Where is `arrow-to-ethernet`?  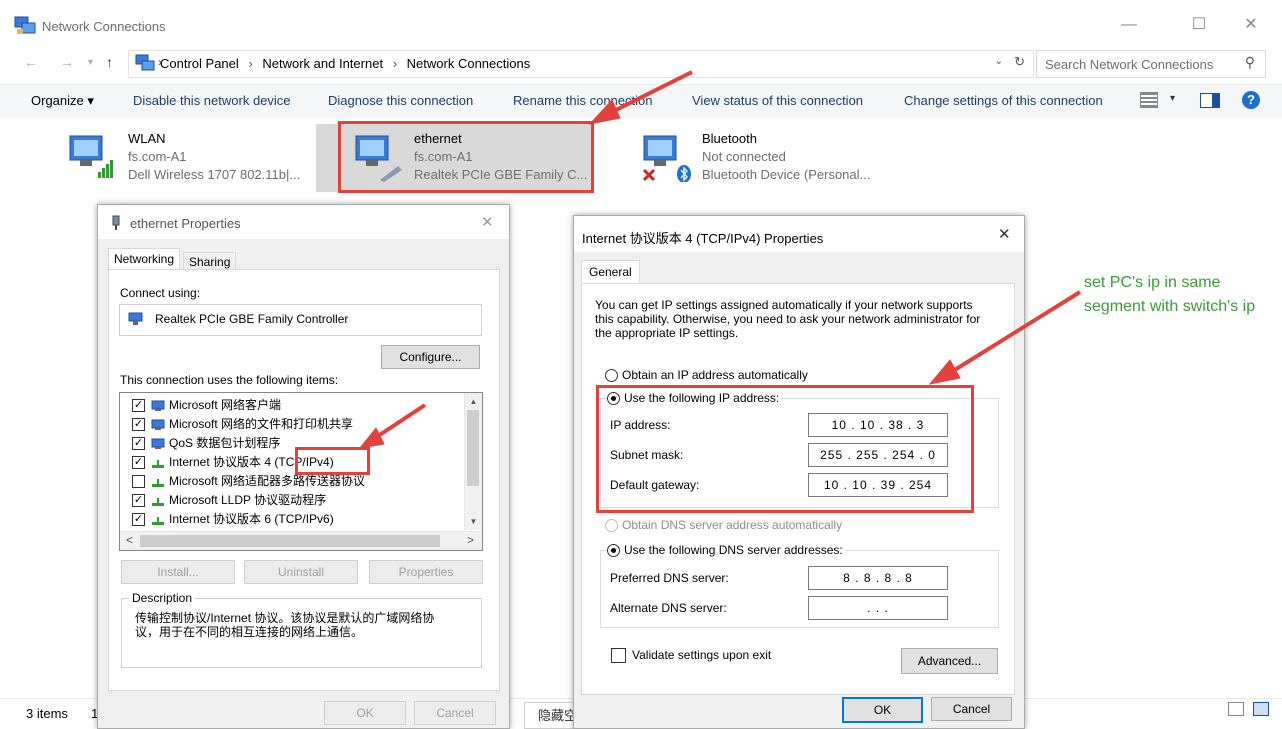 arrow-to-ethernet is located at coordinates (648, 94).